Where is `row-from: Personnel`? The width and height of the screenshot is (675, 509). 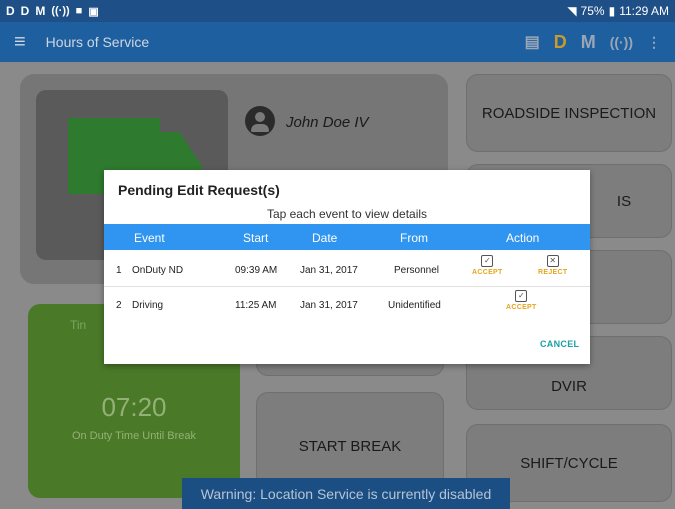 row-from: Personnel is located at coordinates (417, 270).